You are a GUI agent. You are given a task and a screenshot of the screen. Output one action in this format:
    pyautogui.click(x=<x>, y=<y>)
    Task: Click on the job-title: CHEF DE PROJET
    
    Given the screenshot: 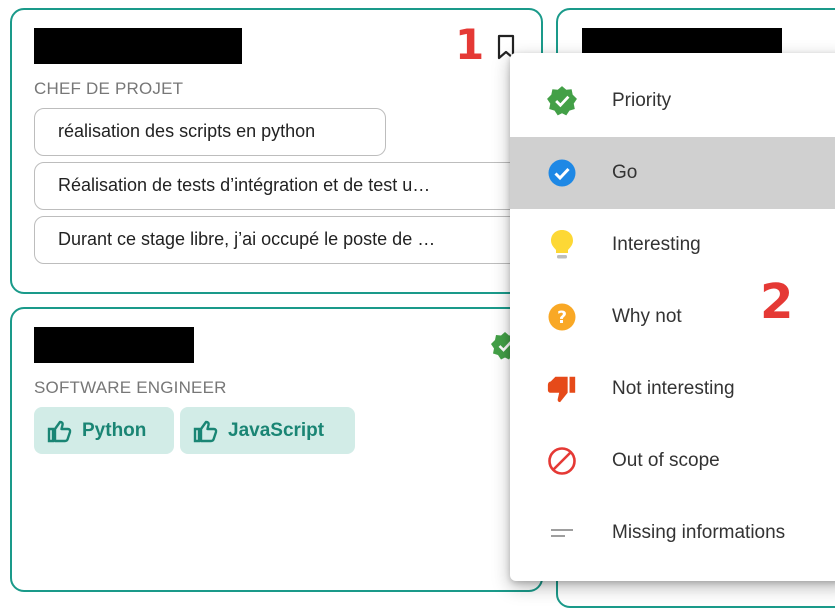 What is the action you would take?
    pyautogui.click(x=109, y=88)
    